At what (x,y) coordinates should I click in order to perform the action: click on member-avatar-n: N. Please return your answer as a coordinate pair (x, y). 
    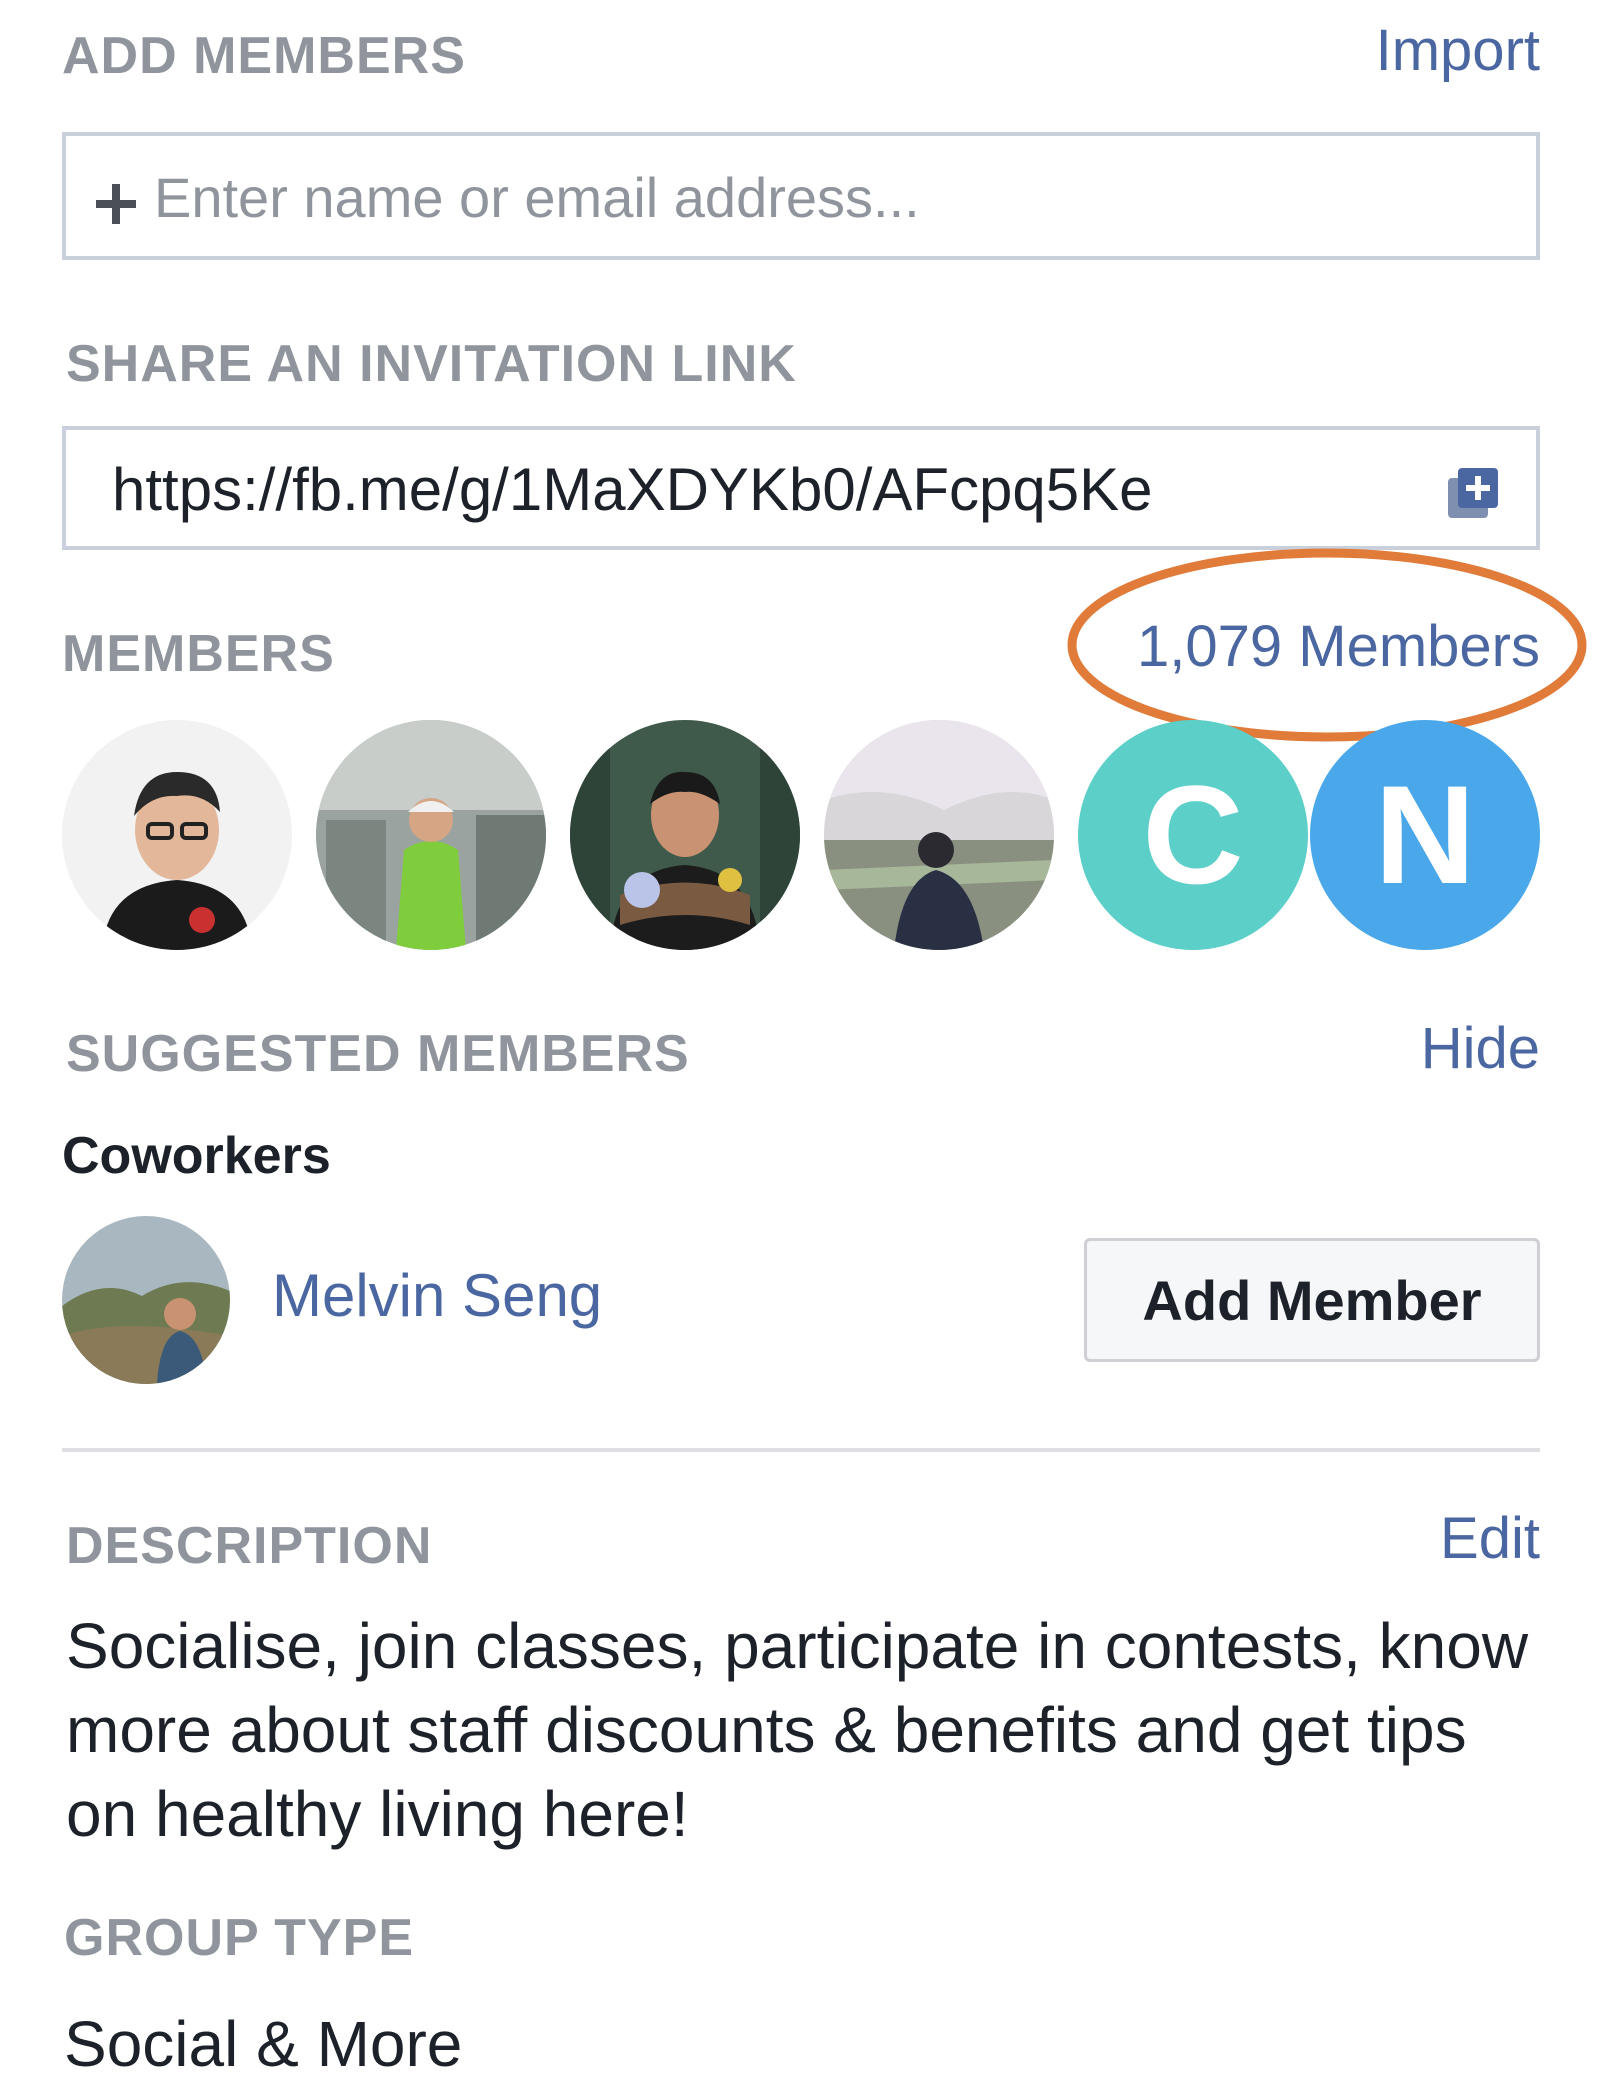
    Looking at the image, I should click on (1425, 835).